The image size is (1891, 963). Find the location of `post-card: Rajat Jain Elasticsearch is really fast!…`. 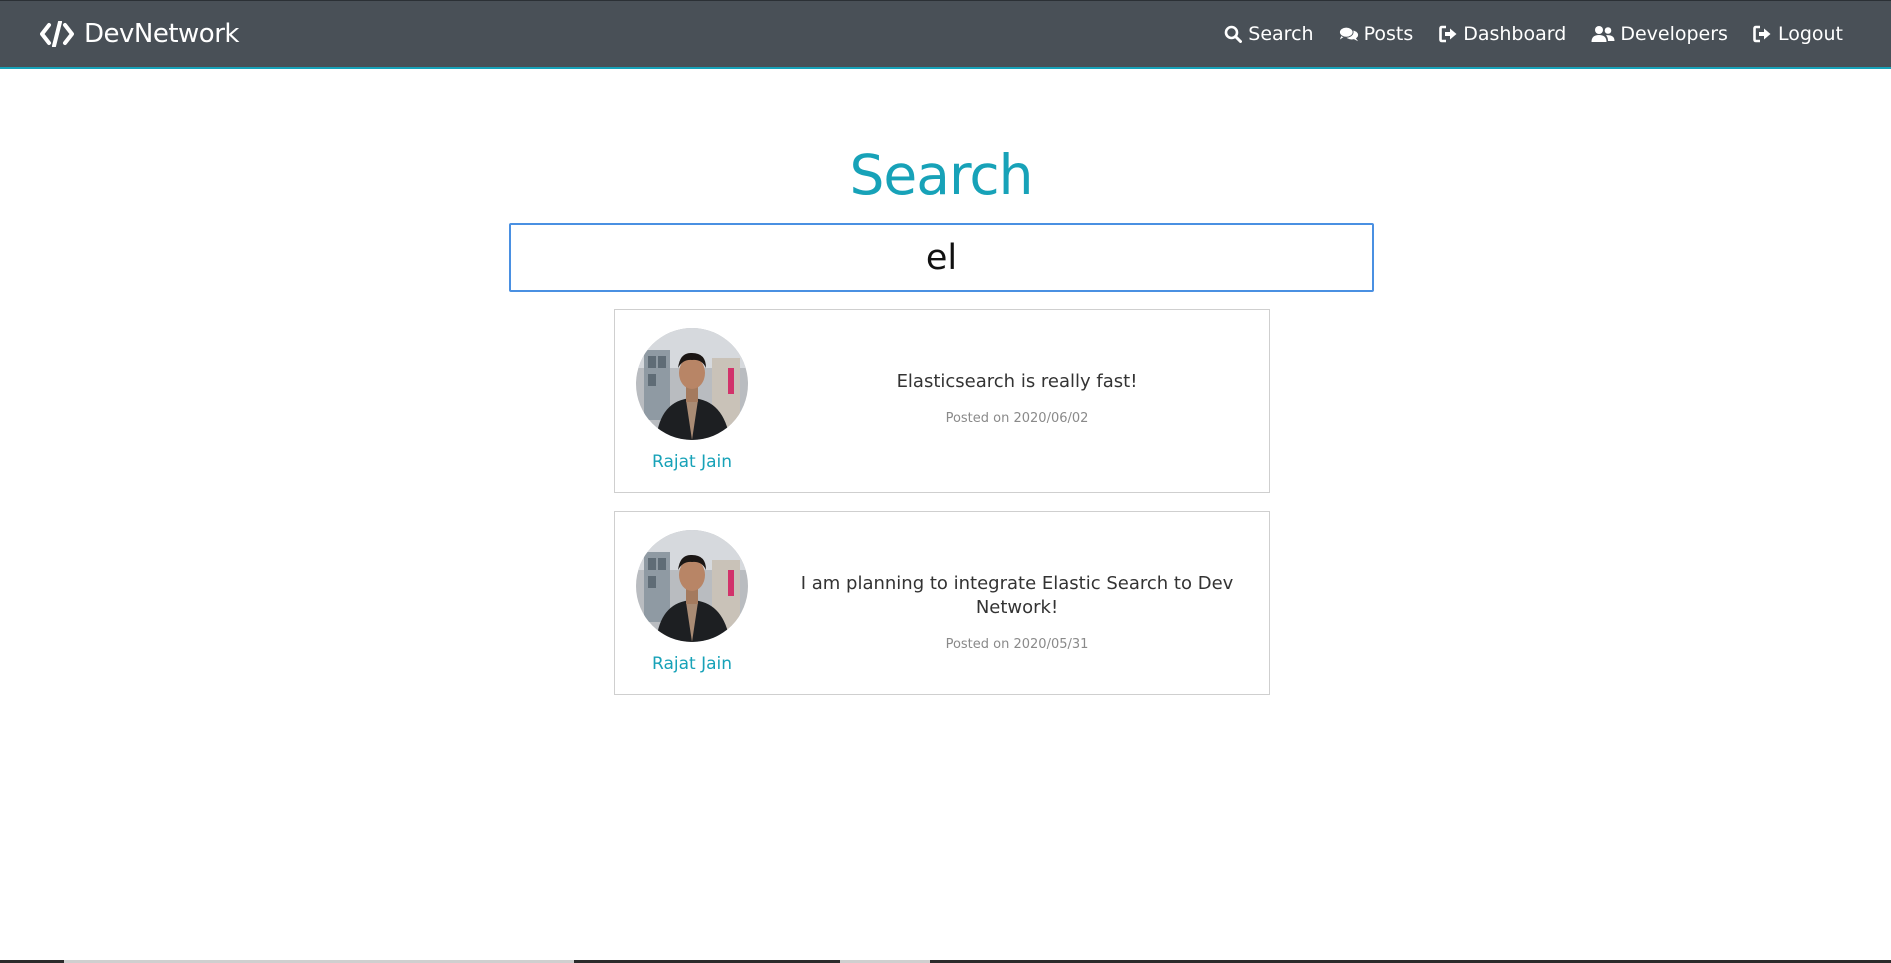

post-card: Rajat Jain Elasticsearch is really fast!… is located at coordinates (942, 401).